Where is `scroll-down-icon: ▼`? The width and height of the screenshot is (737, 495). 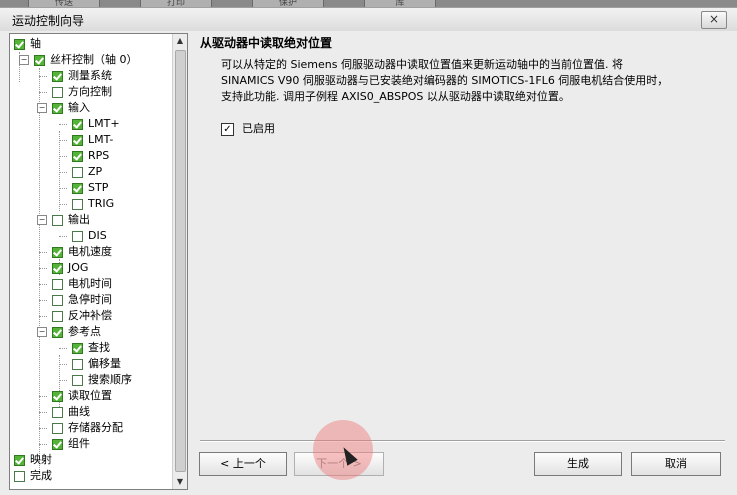
scroll-down-icon: ▼ is located at coordinates (180, 482).